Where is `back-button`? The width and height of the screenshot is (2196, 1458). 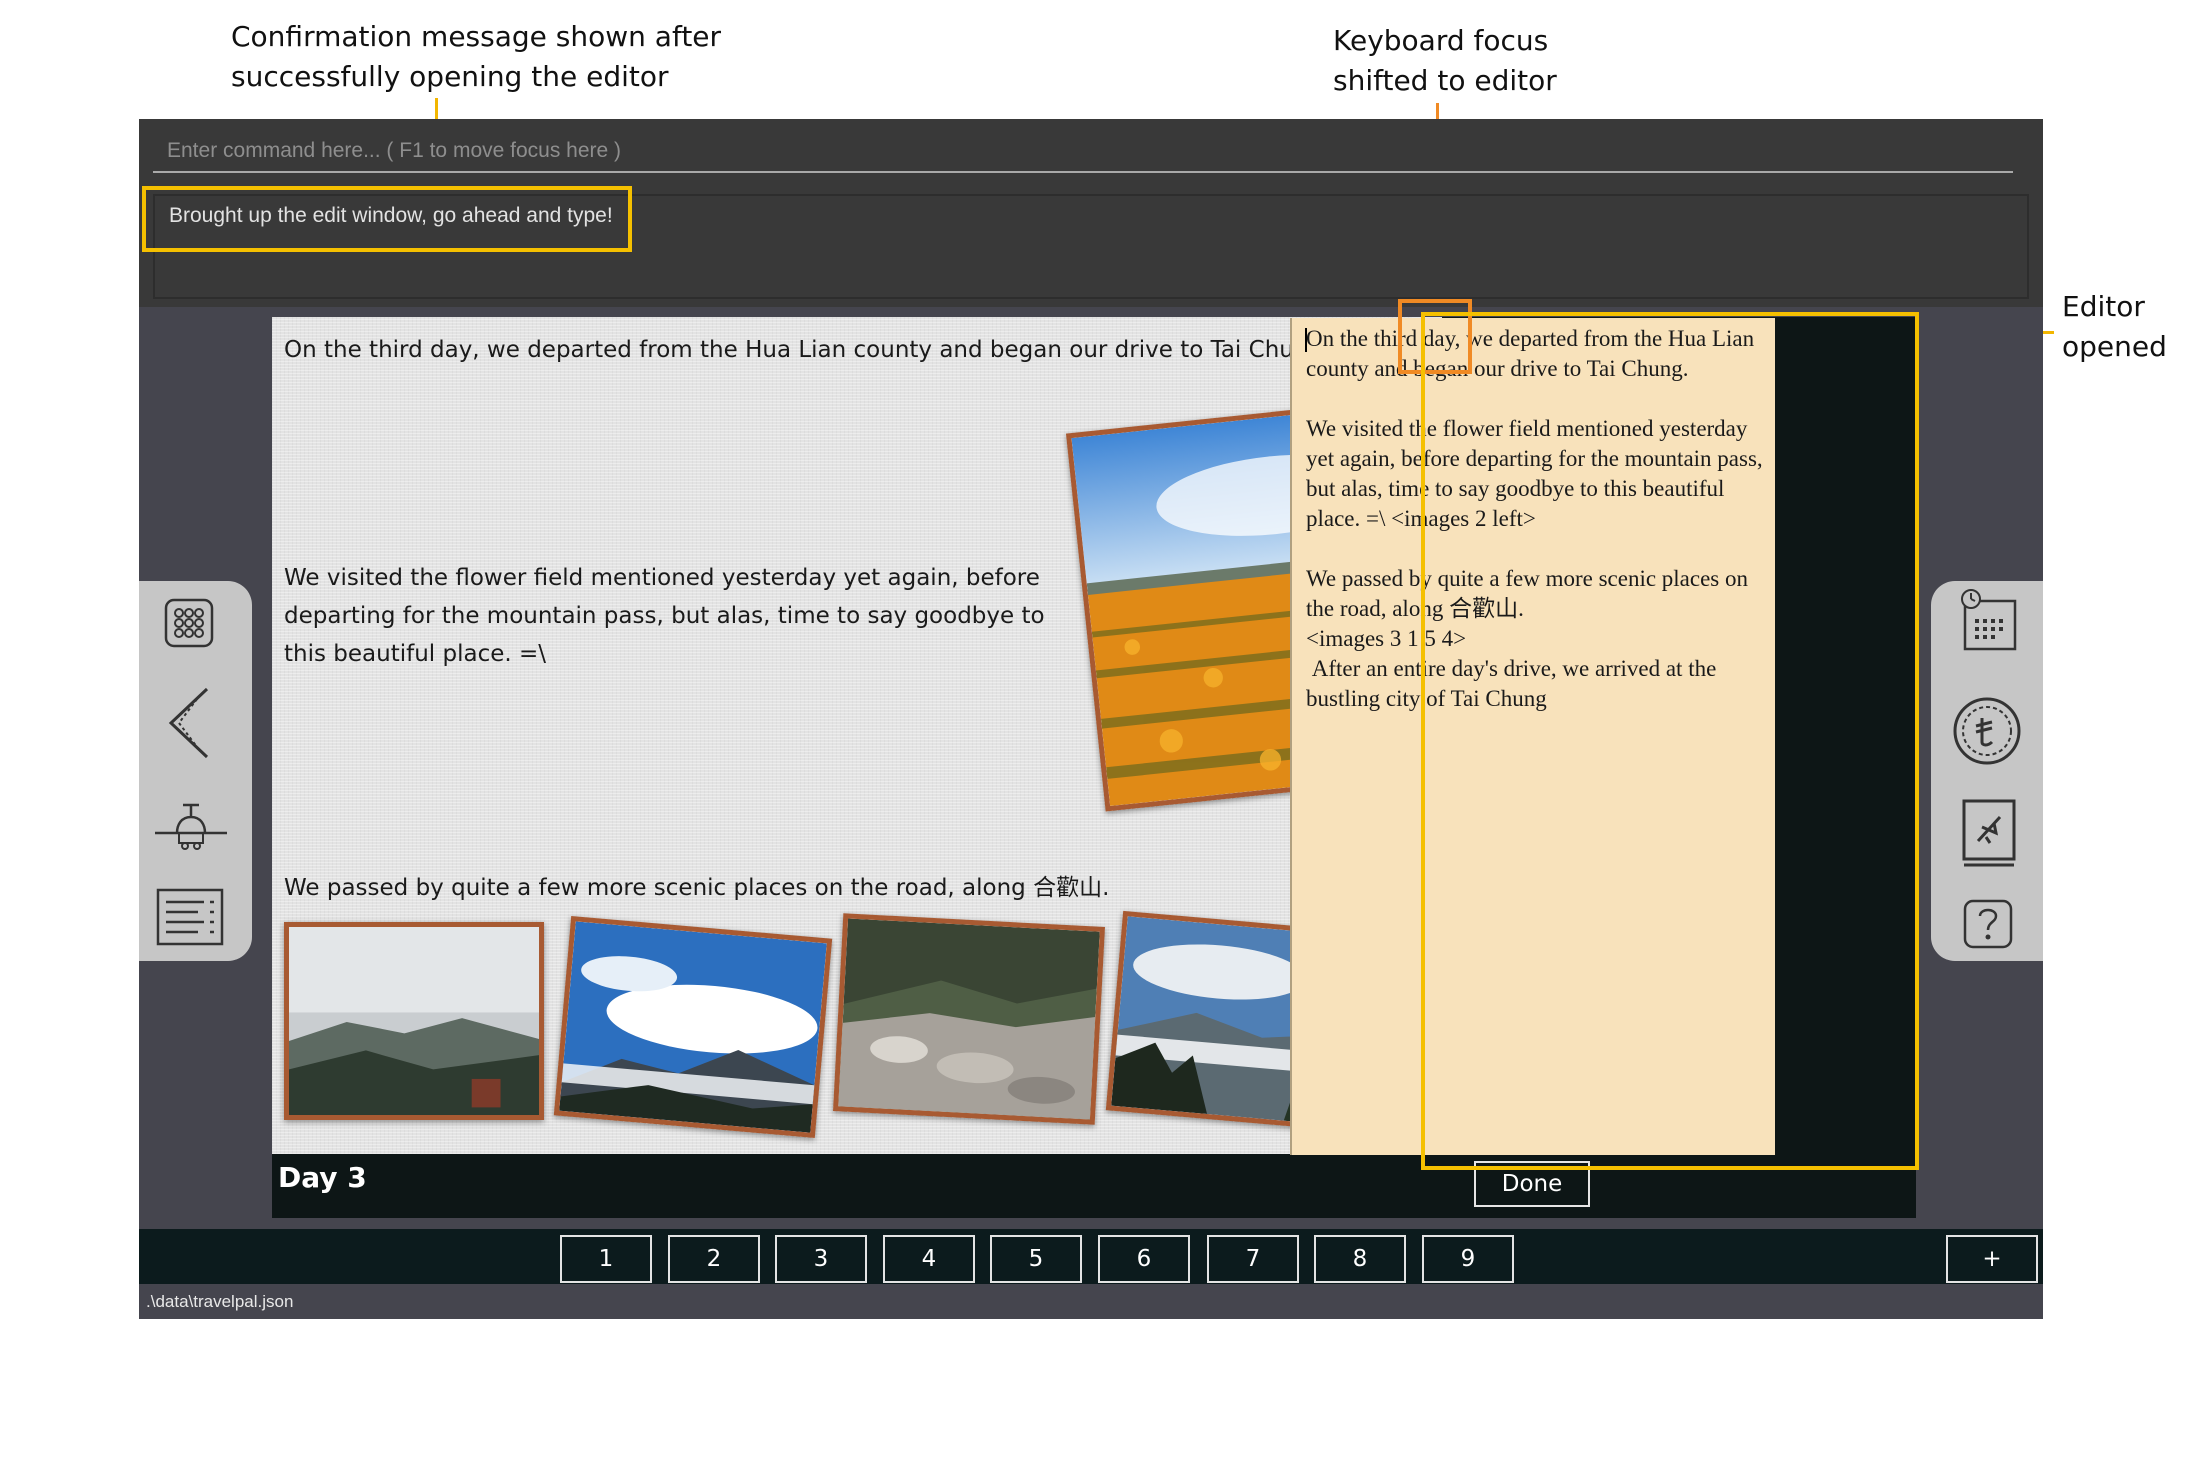 back-button is located at coordinates (189, 723).